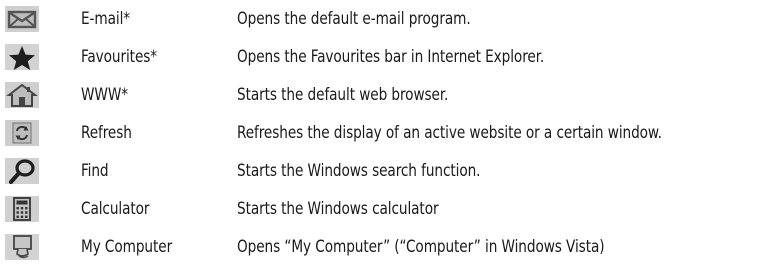 The width and height of the screenshot is (780, 267). I want to click on envelope-icon, so click(22, 19).